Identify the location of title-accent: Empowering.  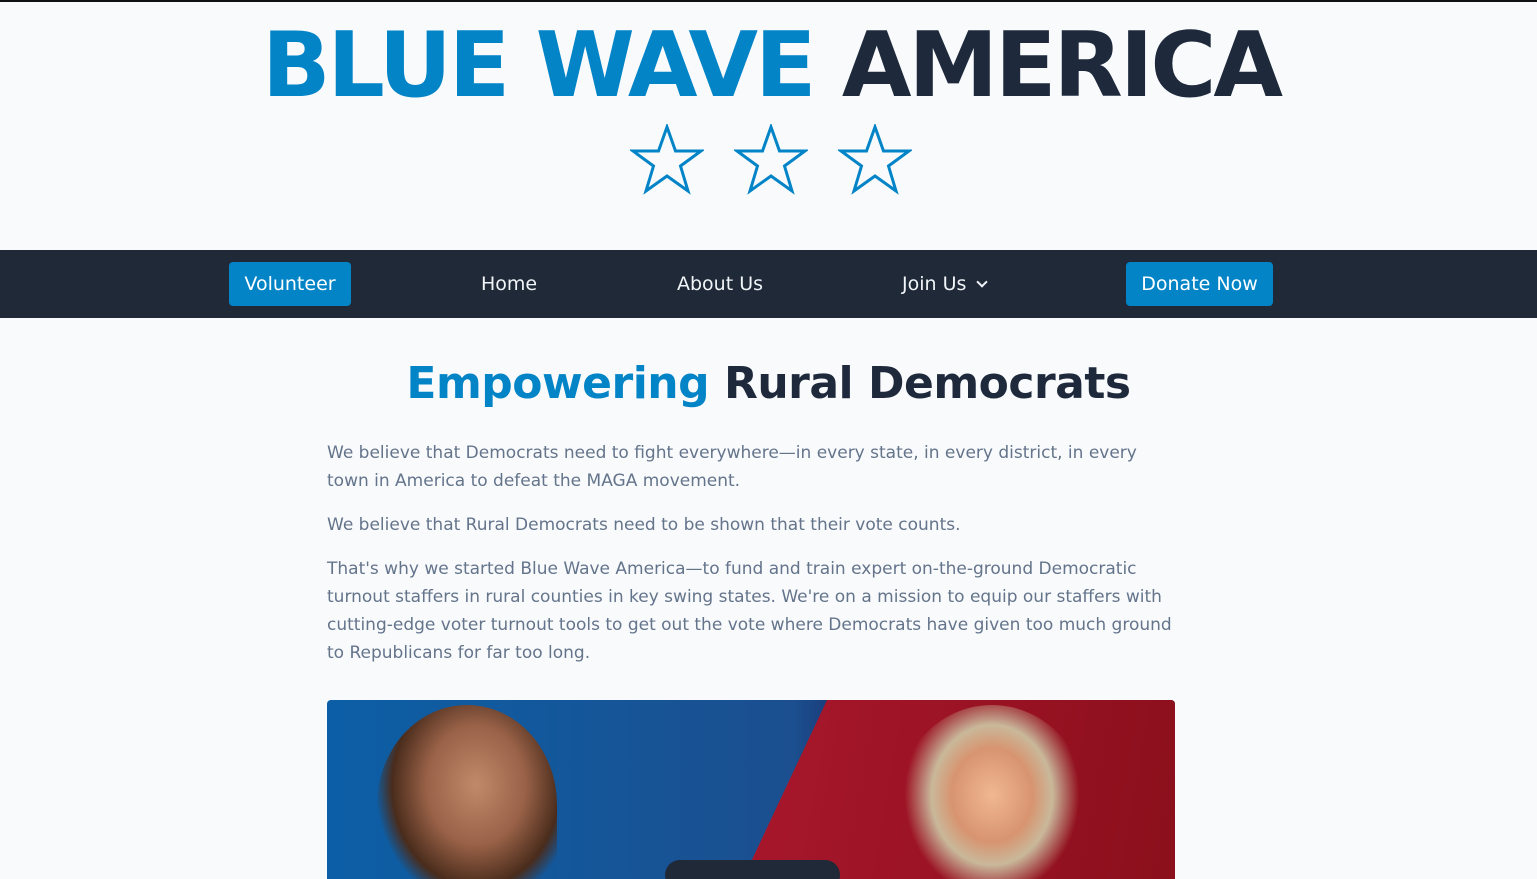
(558, 383).